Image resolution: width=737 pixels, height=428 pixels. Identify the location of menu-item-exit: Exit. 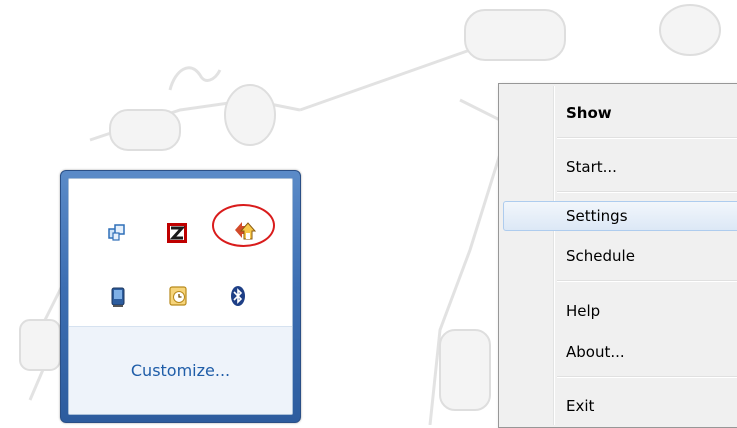
(619, 406).